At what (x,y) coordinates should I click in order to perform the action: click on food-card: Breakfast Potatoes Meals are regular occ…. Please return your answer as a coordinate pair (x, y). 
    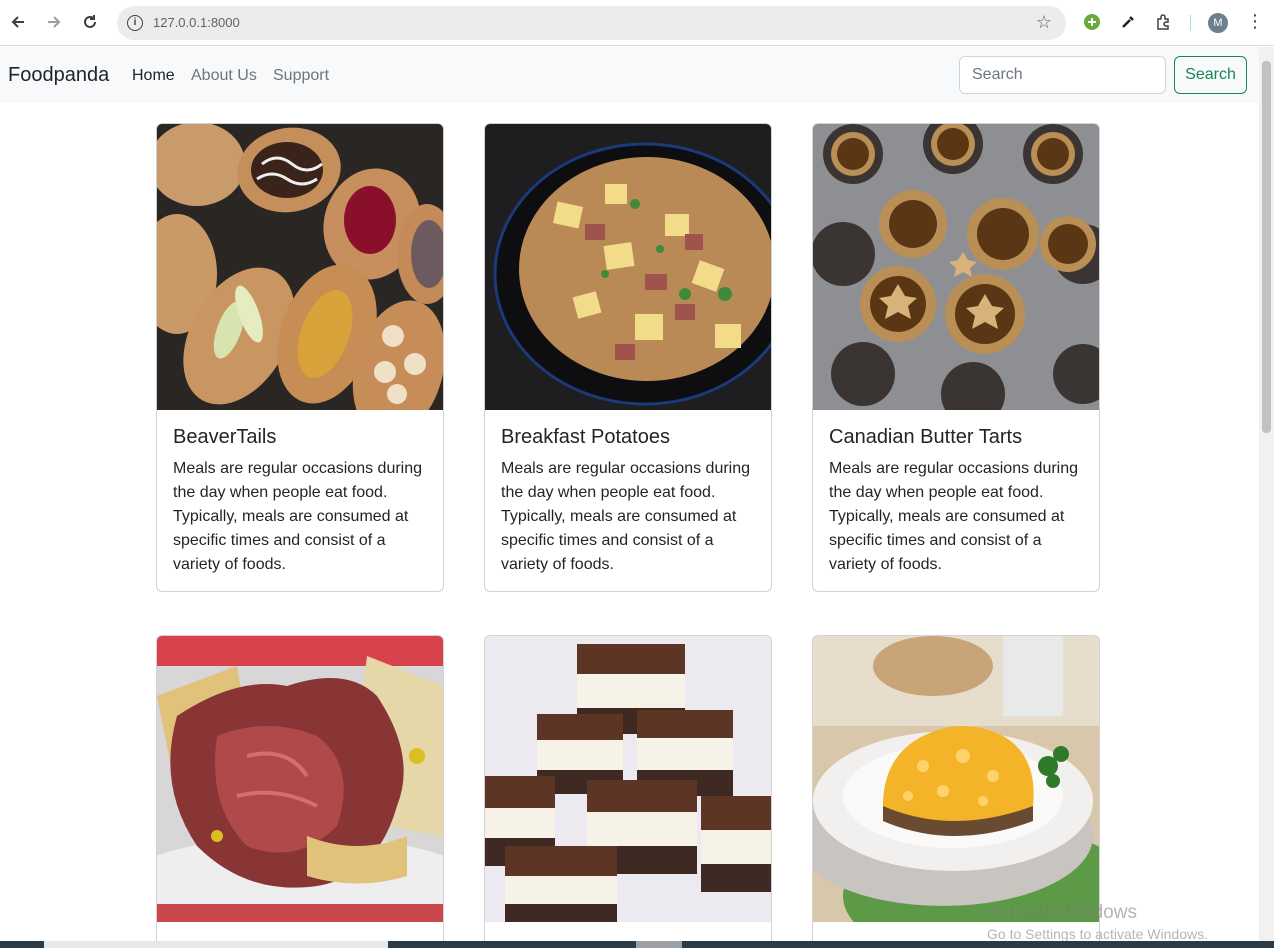
    Looking at the image, I should click on (628, 357).